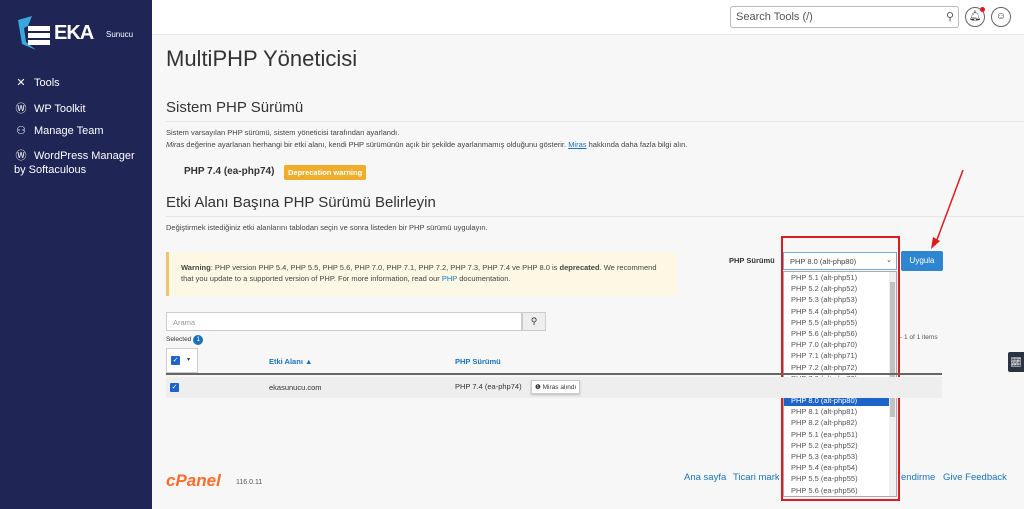 The width and height of the screenshot is (1024, 509). I want to click on domain-cell: ekasunucu.com, so click(295, 387).